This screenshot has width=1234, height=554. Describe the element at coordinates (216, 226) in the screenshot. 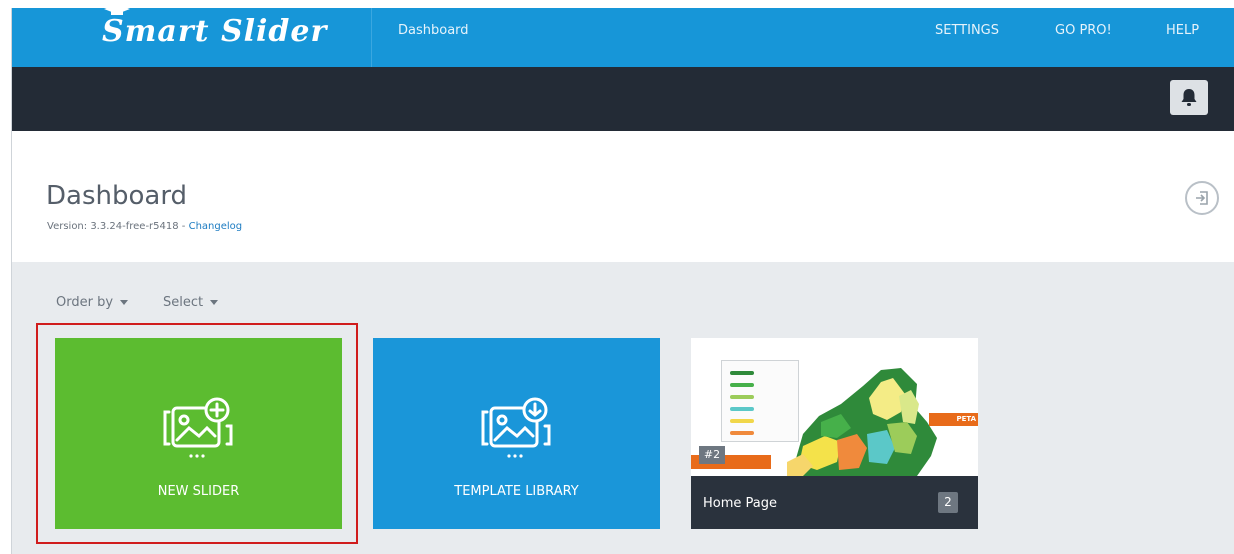

I see `changelog-link: Changelog` at that location.